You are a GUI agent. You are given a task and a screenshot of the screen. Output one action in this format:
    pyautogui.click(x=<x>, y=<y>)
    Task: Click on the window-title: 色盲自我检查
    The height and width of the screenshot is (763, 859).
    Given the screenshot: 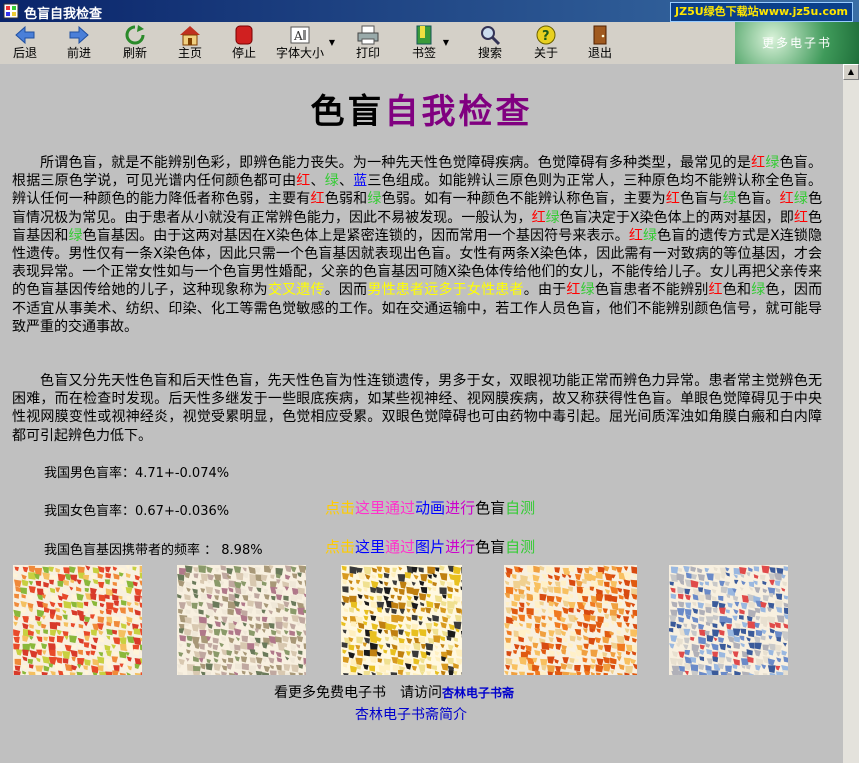 What is the action you would take?
    pyautogui.click(x=63, y=14)
    